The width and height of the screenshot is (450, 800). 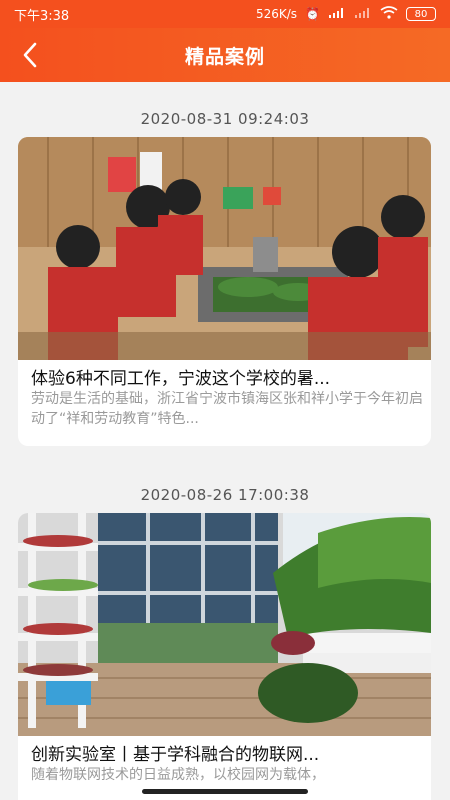 What do you see at coordinates (42, 16) in the screenshot?
I see `status-time: 下午3:38` at bounding box center [42, 16].